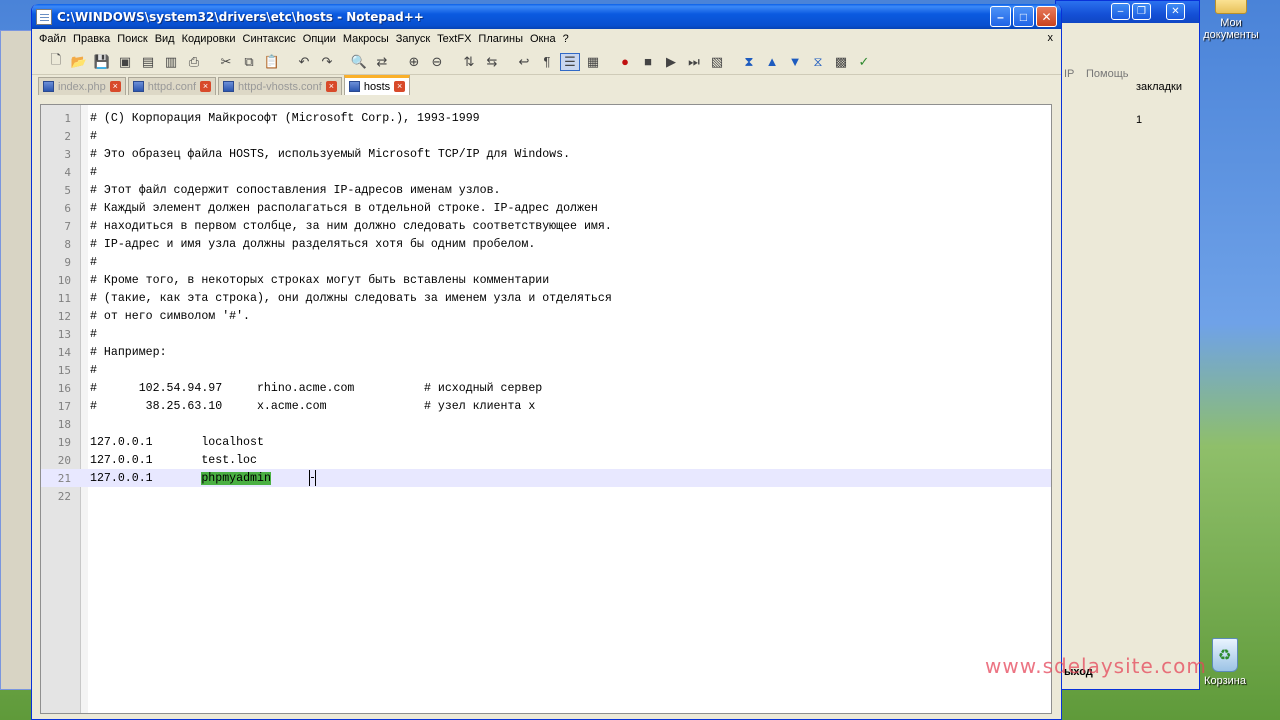 The image size is (1280, 720). Describe the element at coordinates (1046, 16) in the screenshot. I see `close-button: ✕` at that location.